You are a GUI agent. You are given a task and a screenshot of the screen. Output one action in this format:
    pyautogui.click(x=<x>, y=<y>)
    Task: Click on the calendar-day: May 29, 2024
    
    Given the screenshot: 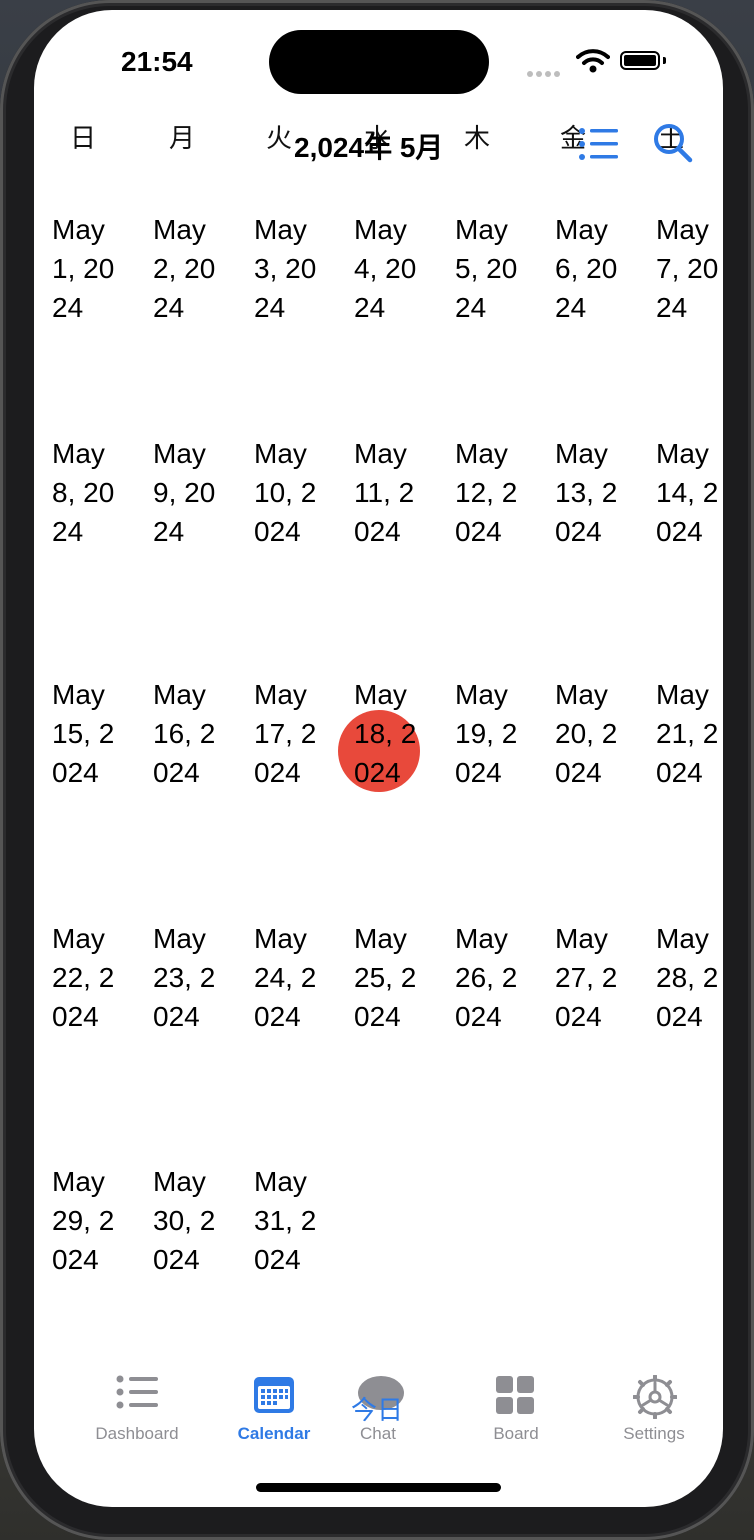 What is the action you would take?
    pyautogui.click(x=87, y=1220)
    